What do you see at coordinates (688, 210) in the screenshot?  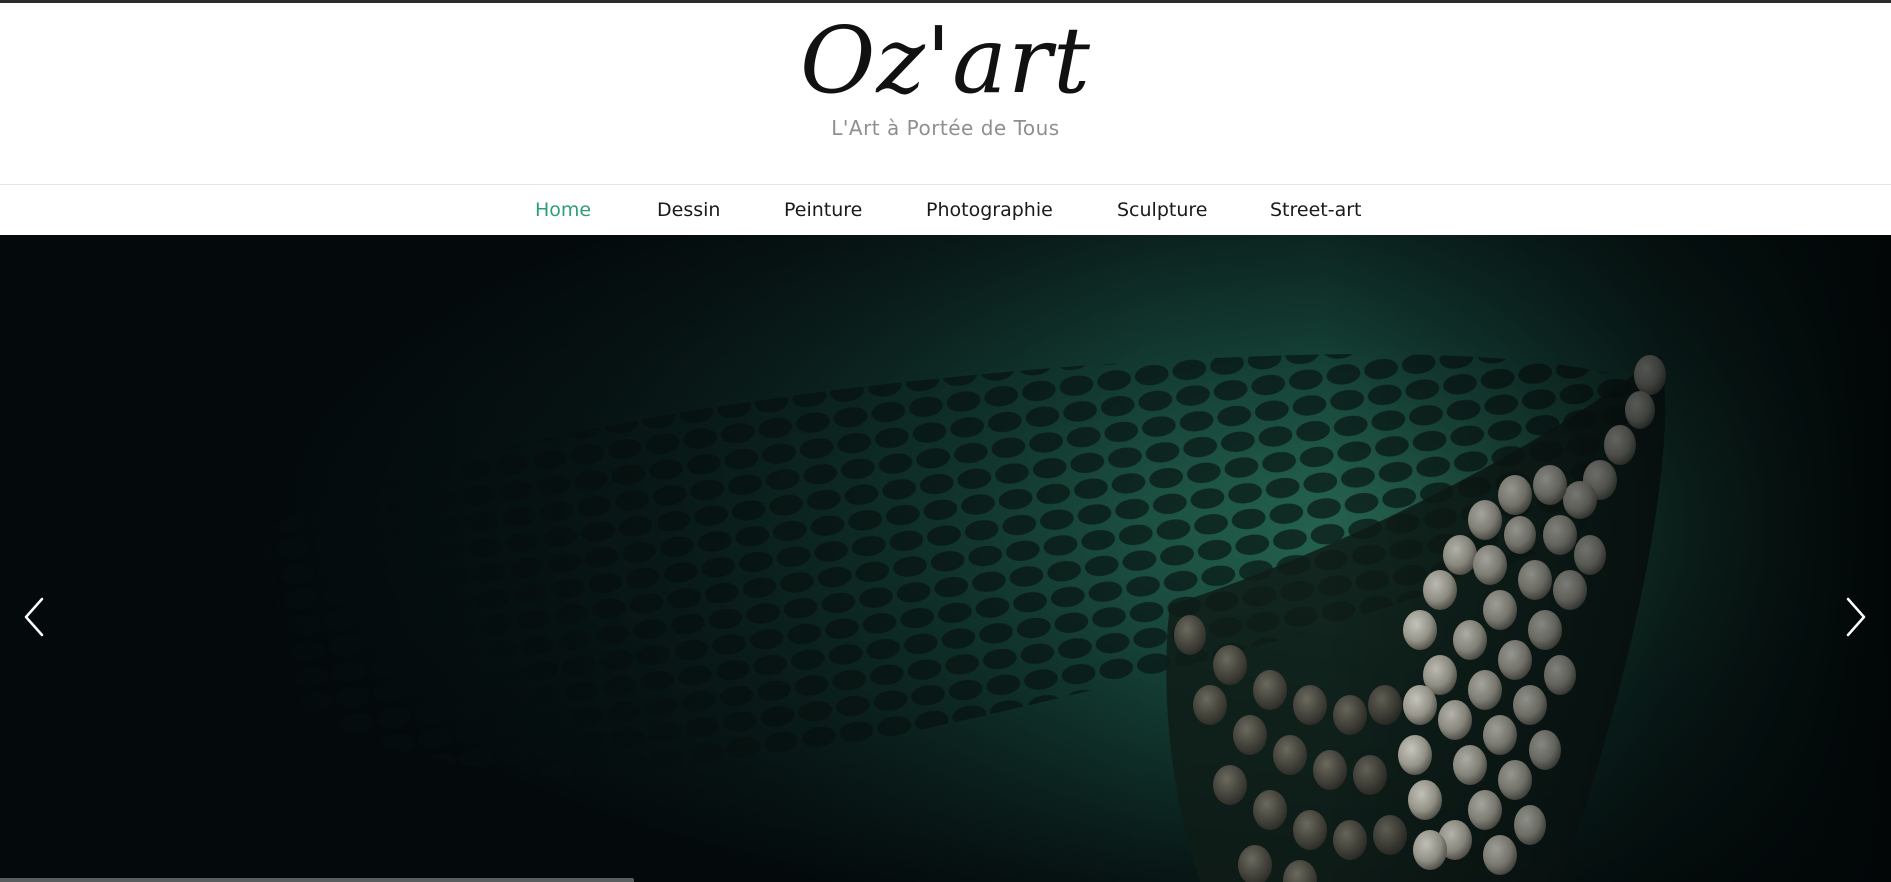 I see `nav-item-dessin: Dessin` at bounding box center [688, 210].